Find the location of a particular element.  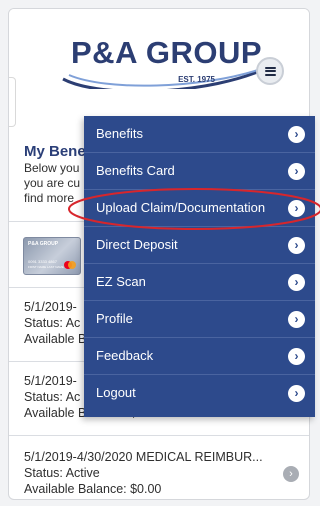

menu-item-label: Profile is located at coordinates (114, 318).